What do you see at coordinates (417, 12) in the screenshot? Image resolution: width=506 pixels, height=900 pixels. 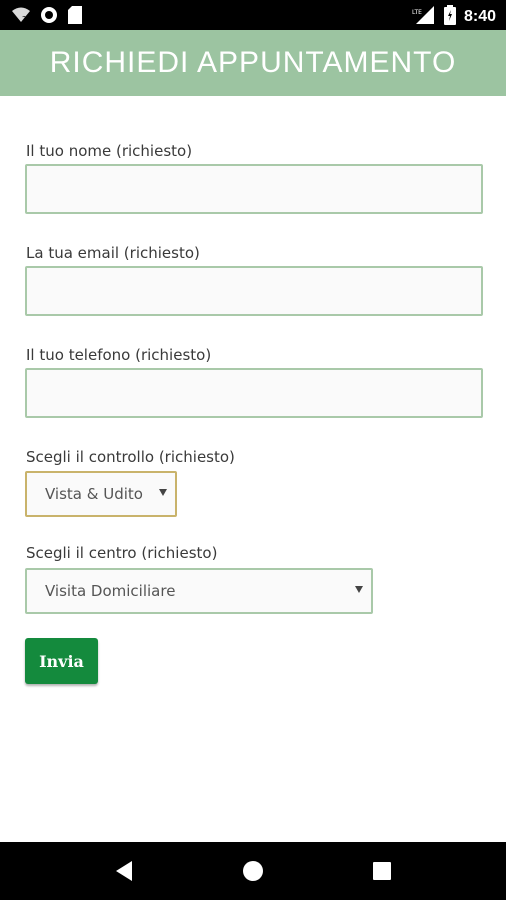 I see `svg-text: LTE` at bounding box center [417, 12].